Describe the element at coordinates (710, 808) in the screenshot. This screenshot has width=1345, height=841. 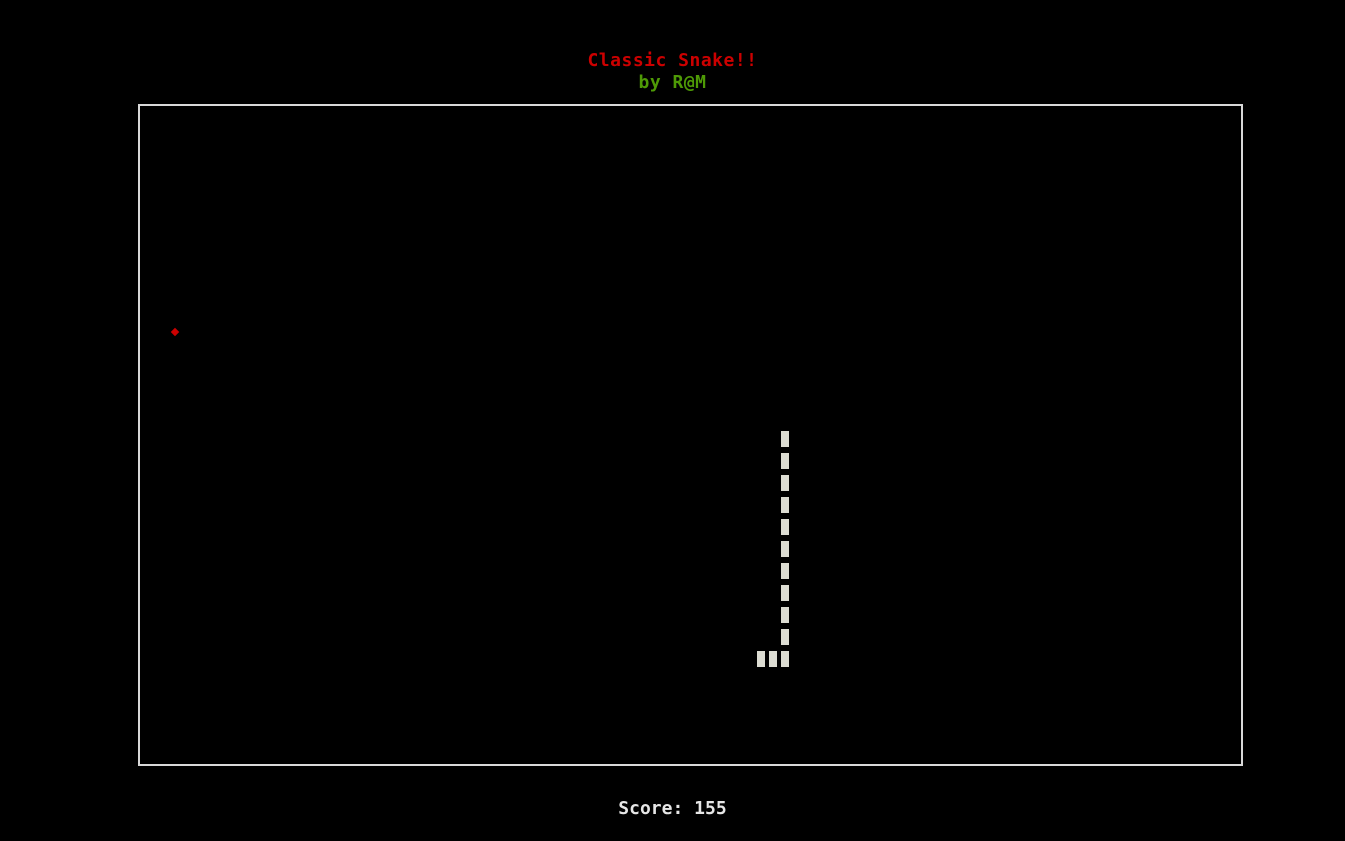
I see `score-value: 155` at that location.